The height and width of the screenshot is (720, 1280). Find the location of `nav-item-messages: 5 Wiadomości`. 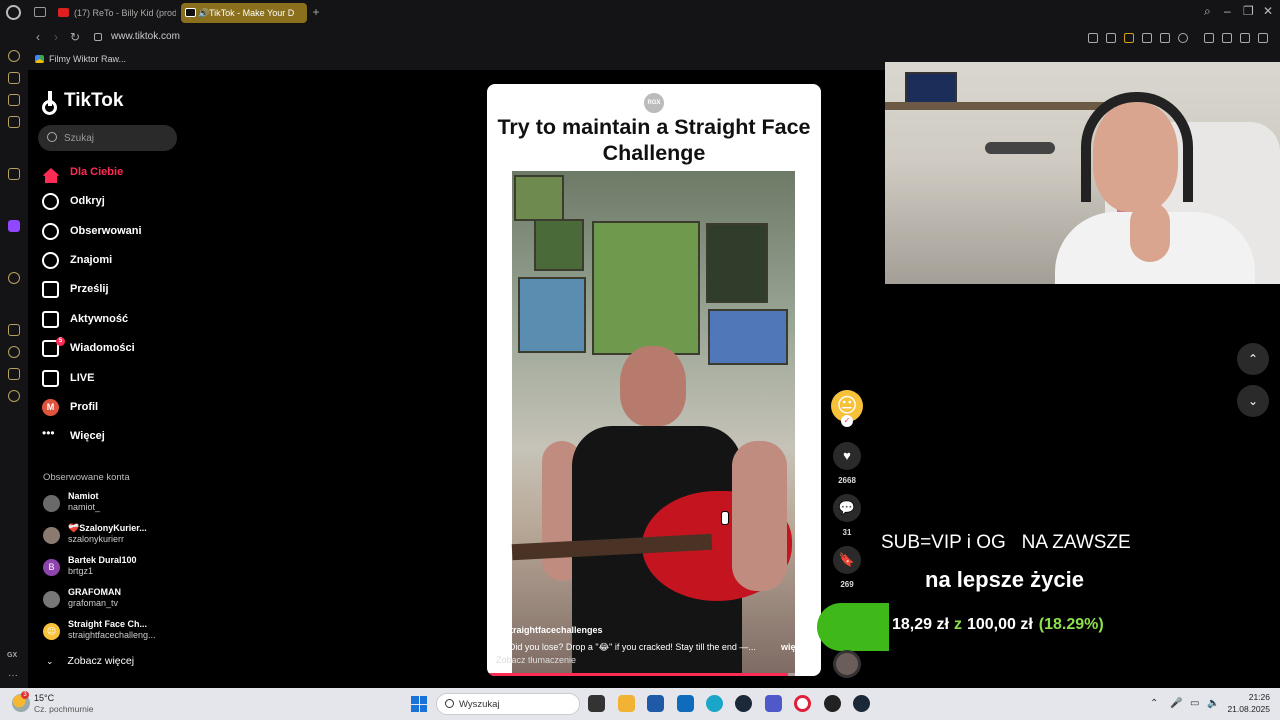

nav-item-messages: 5 Wiadomości is located at coordinates (112, 347).